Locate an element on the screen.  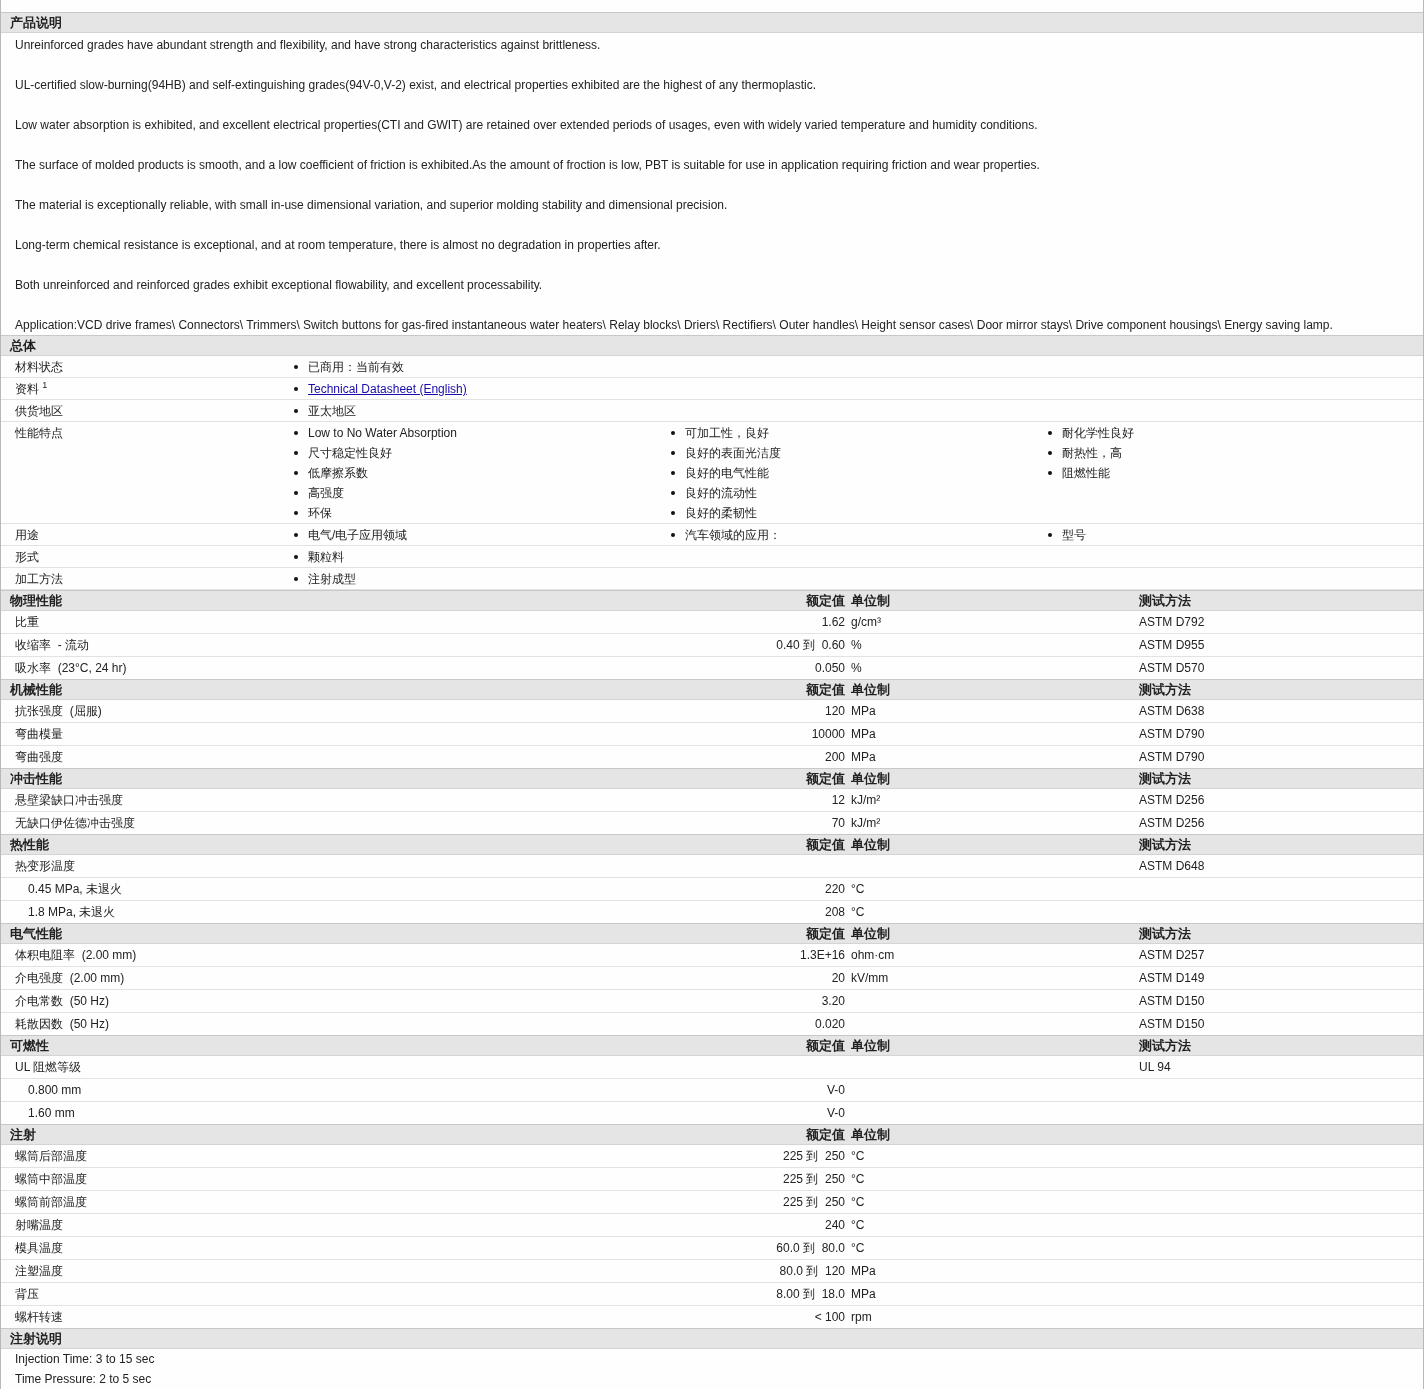
test-method: UL 94 is located at coordinates (1155, 1067).